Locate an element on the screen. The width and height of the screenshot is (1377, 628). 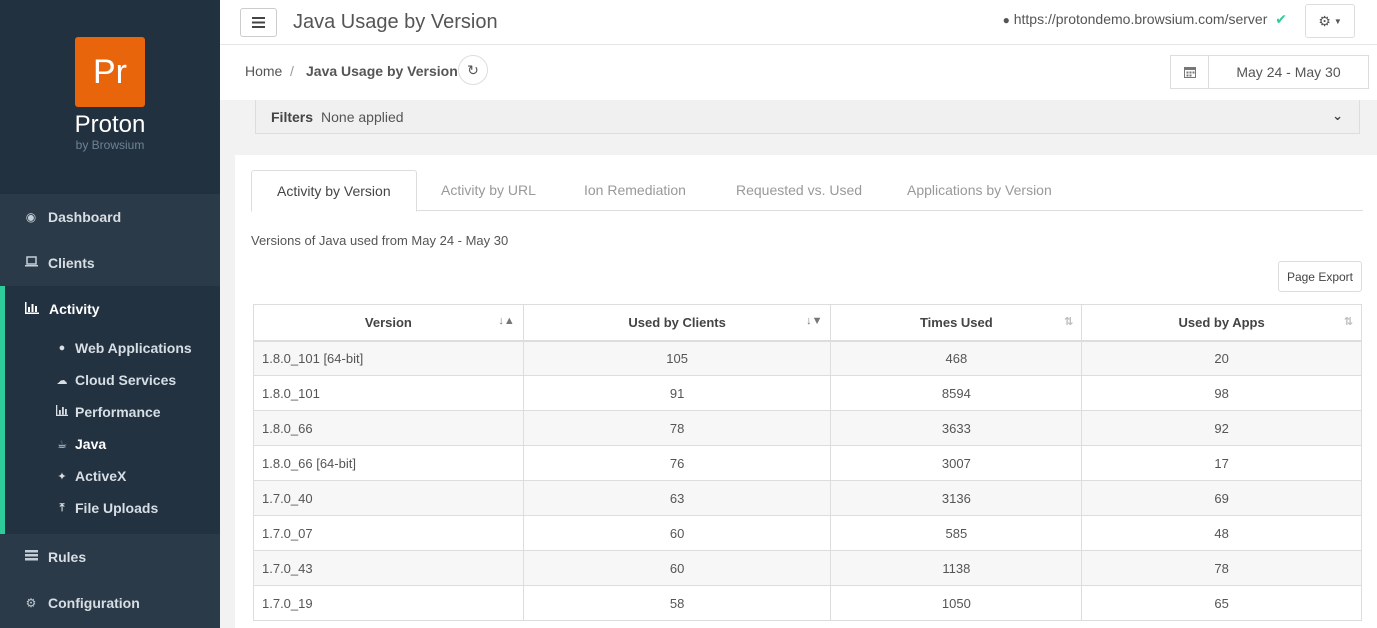
table-row: 1.8.0_101 [64-bit] 105 468 20 is located at coordinates (807, 358).